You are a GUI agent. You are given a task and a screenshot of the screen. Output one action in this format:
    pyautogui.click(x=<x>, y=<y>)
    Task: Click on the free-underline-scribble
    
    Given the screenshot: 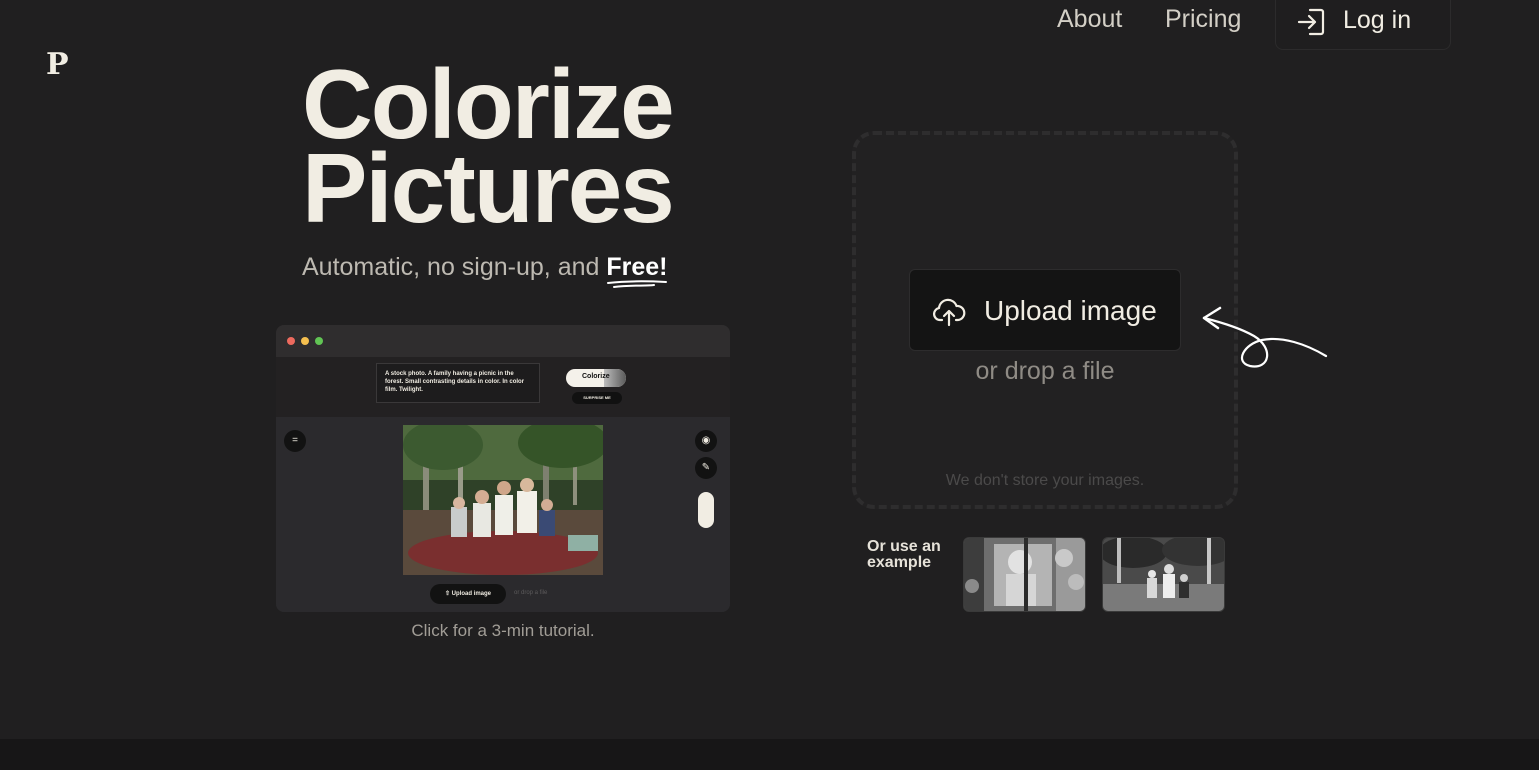 What is the action you would take?
    pyautogui.click(x=637, y=284)
    